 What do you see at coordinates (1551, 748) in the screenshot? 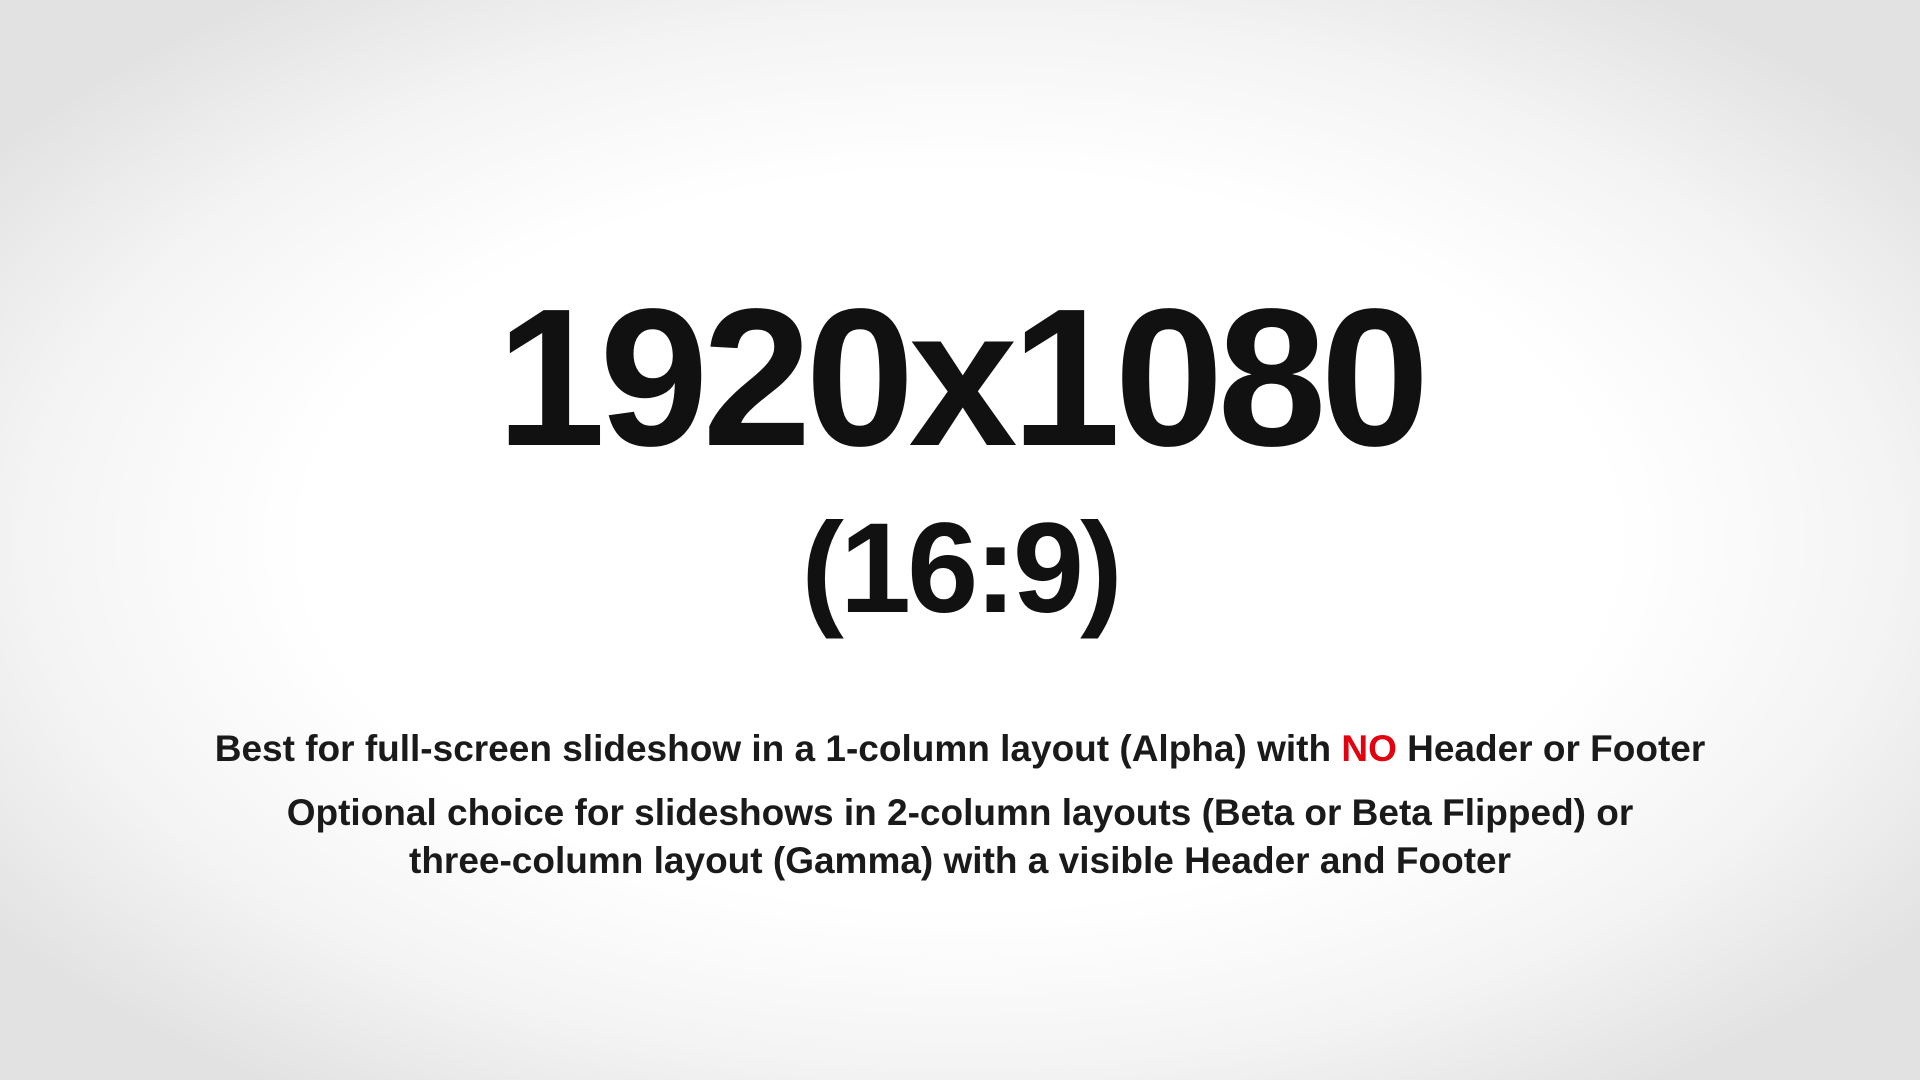
I see `best-for-text-end: Header or Footer` at bounding box center [1551, 748].